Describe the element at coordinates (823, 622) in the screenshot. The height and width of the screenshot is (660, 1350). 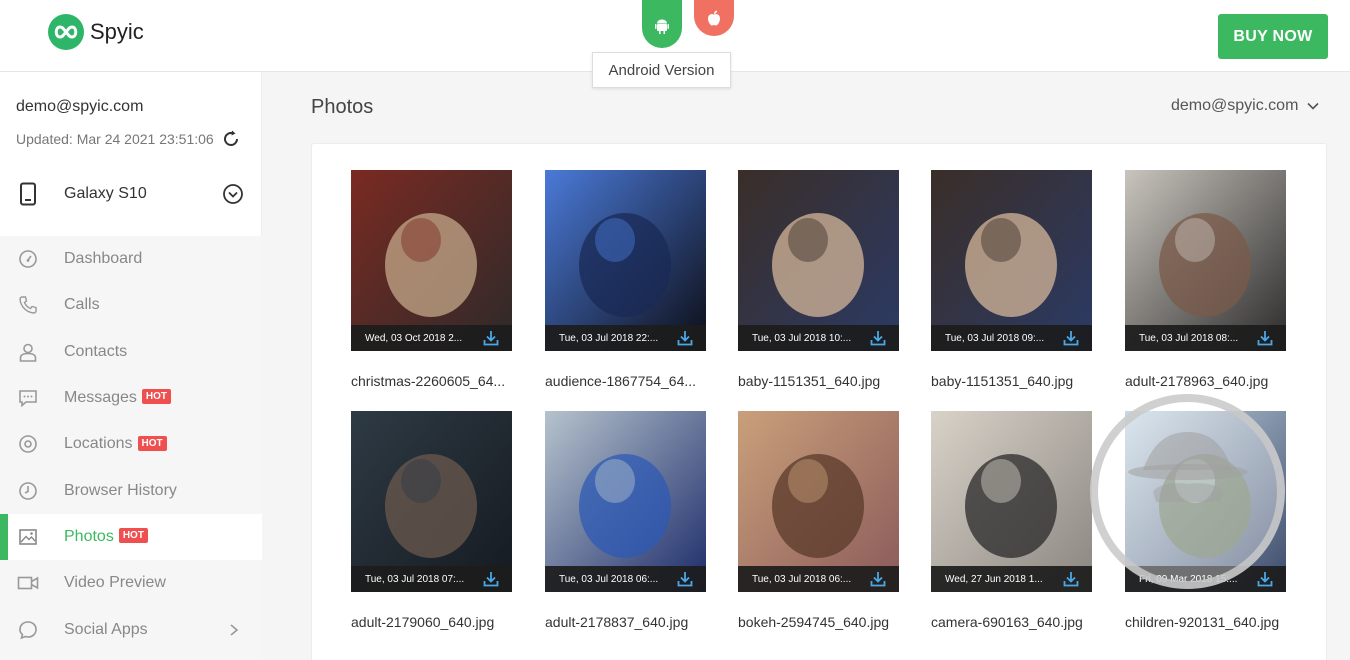
I see `photo-filename: bokeh-2594745_640.jpg` at that location.